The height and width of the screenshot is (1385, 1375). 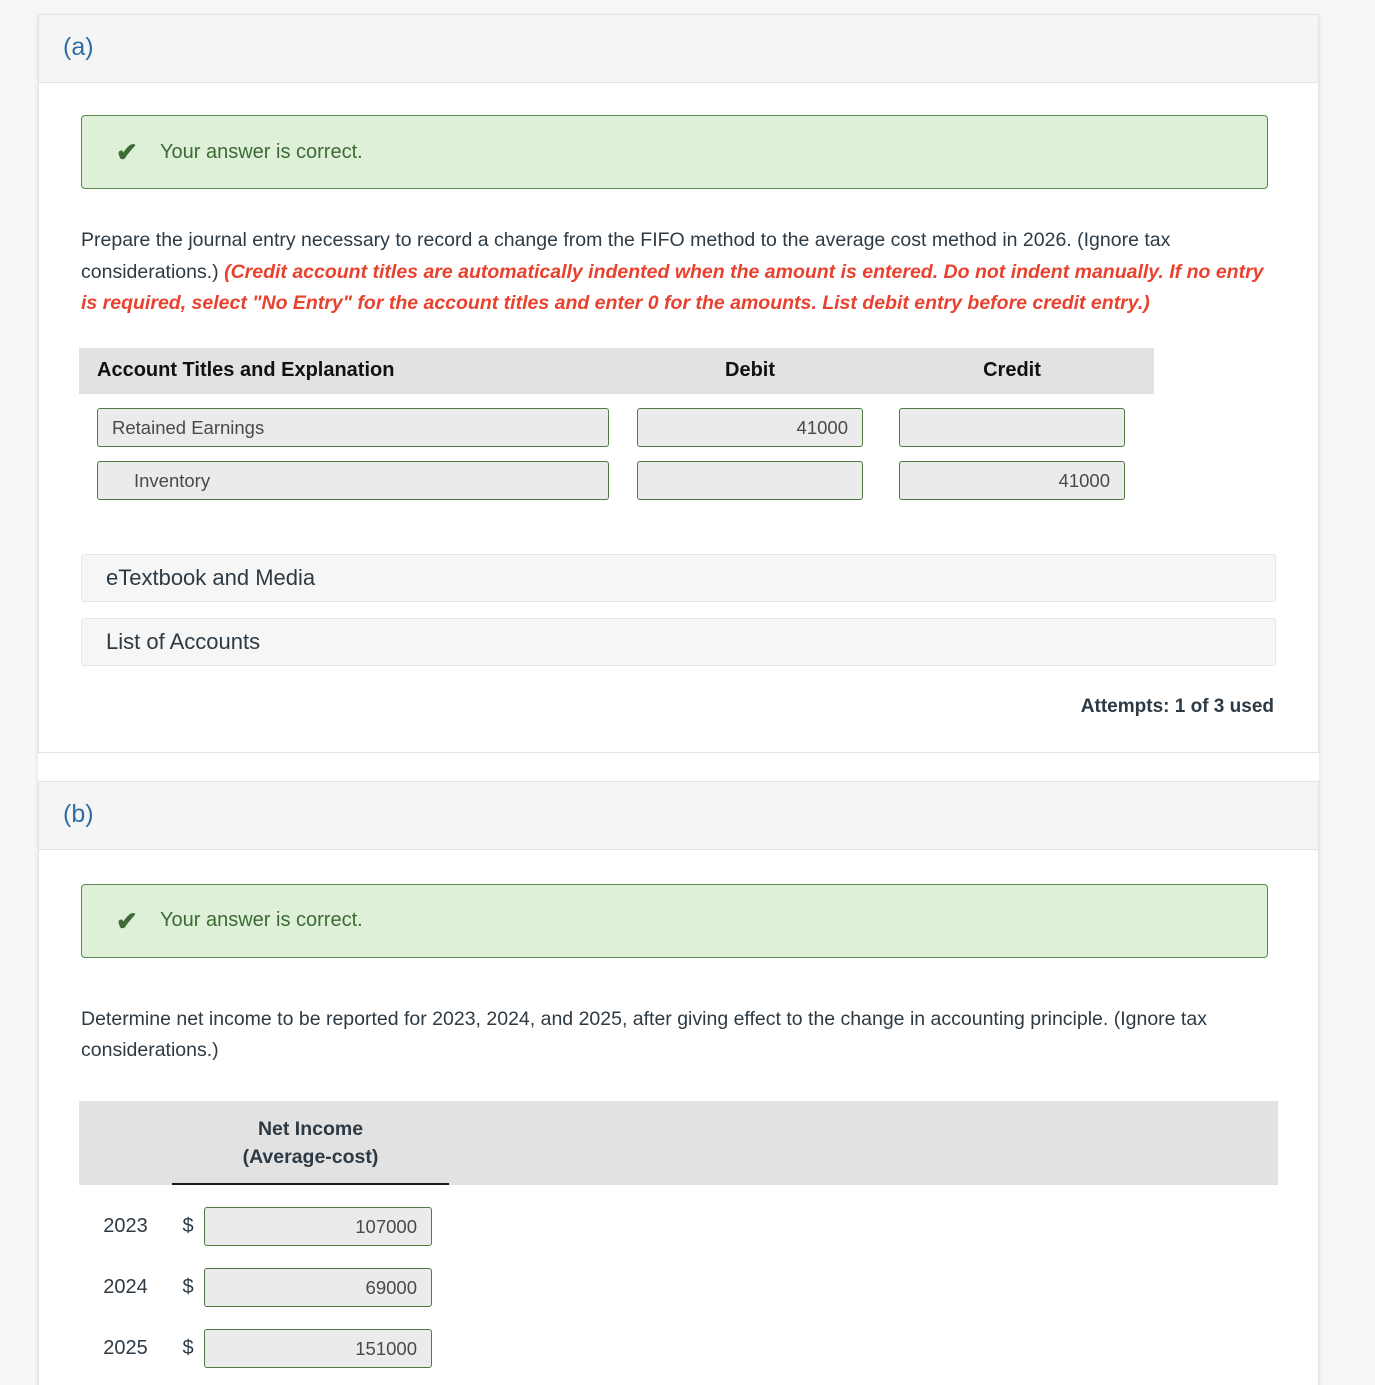 I want to click on currency-symbol-2: $, so click(x=188, y=1287).